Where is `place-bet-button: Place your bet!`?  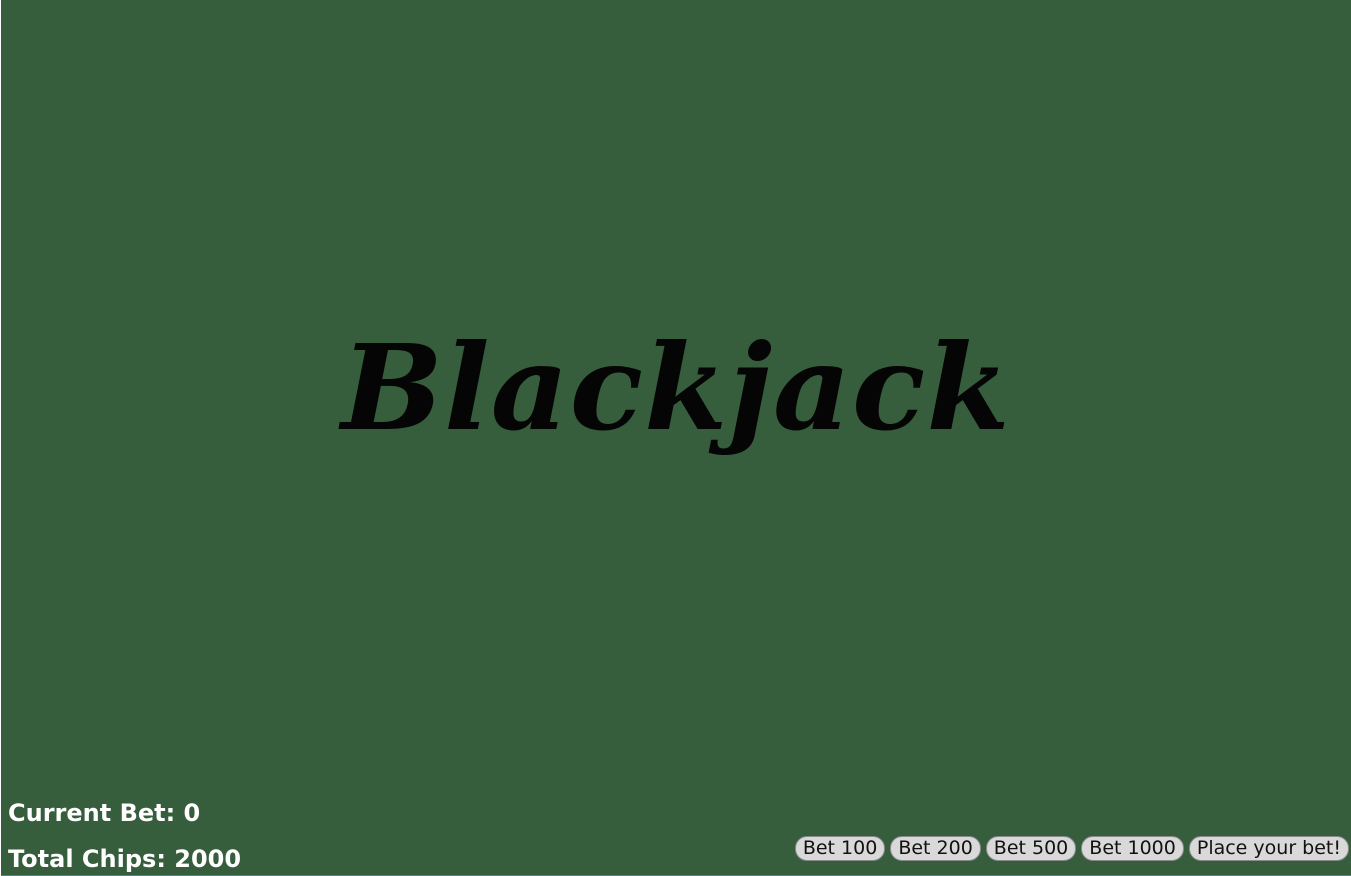 place-bet-button: Place your bet! is located at coordinates (1268, 848).